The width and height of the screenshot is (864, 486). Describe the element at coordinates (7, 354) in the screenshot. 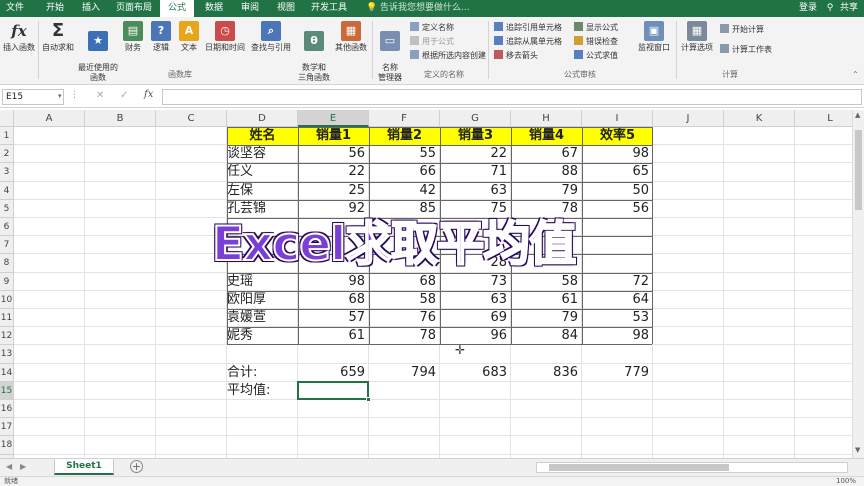

I see `row-header-13: 13` at that location.